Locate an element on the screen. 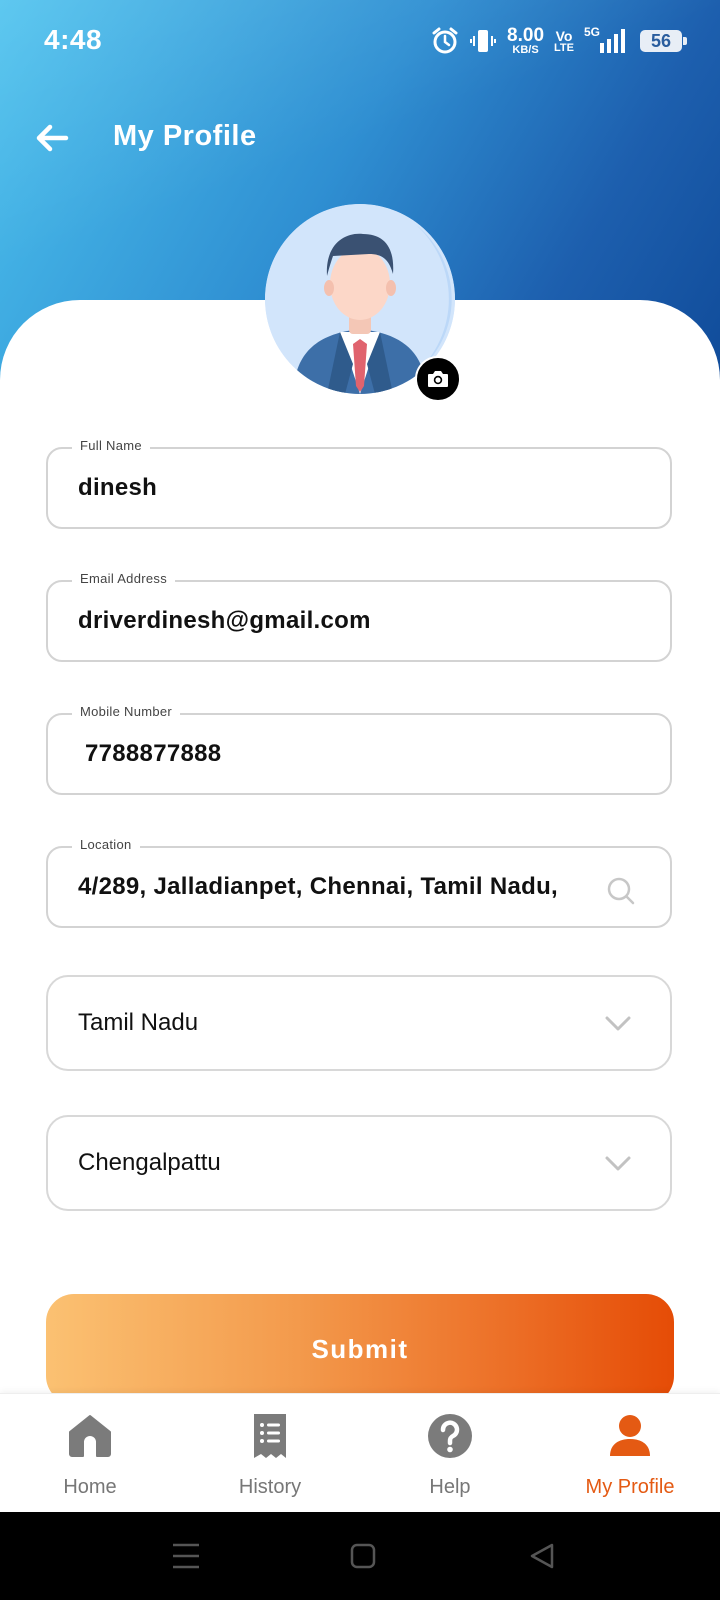 The image size is (720, 1600). bottom-navigation: Home History Help My Profile is located at coordinates (360, 1452).